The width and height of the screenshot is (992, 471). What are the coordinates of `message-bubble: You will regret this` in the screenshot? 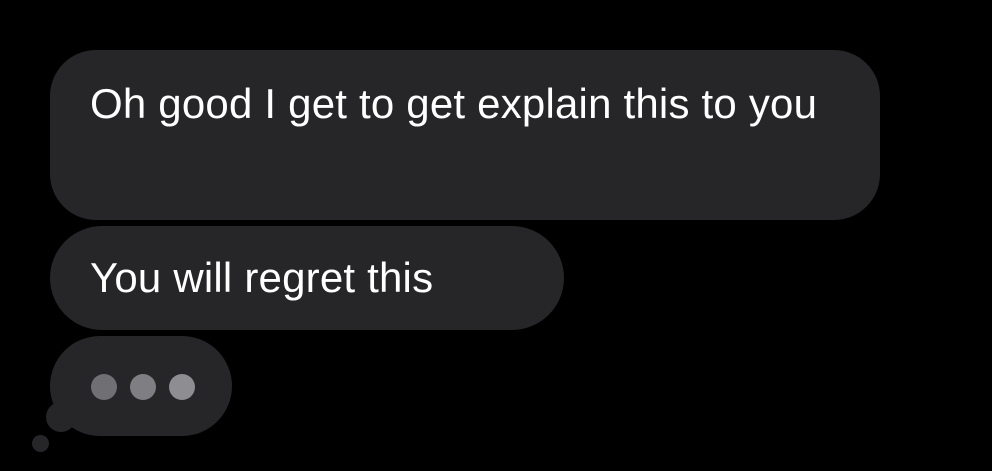 It's located at (307, 278).